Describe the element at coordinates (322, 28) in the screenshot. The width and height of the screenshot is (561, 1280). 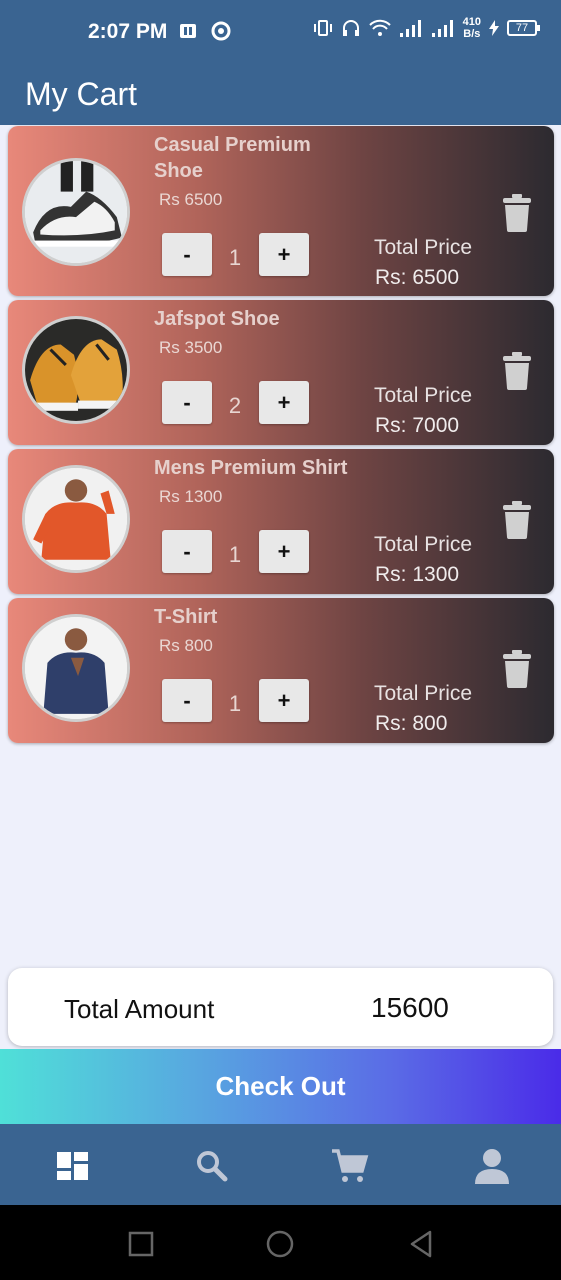
I see `vibrate-icon` at that location.